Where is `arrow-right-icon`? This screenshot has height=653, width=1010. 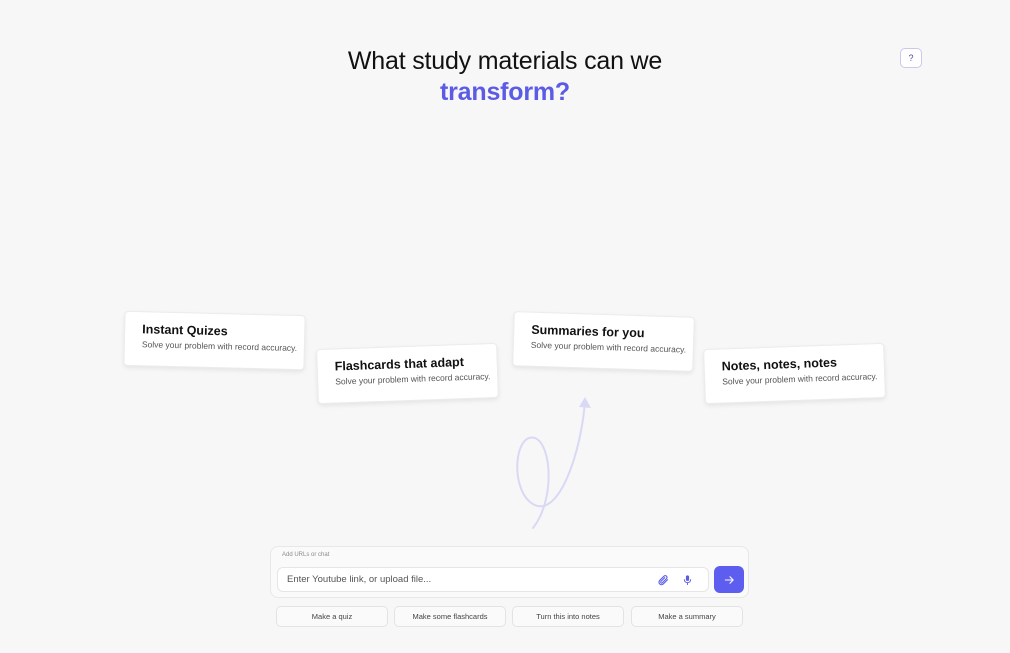 arrow-right-icon is located at coordinates (729, 579).